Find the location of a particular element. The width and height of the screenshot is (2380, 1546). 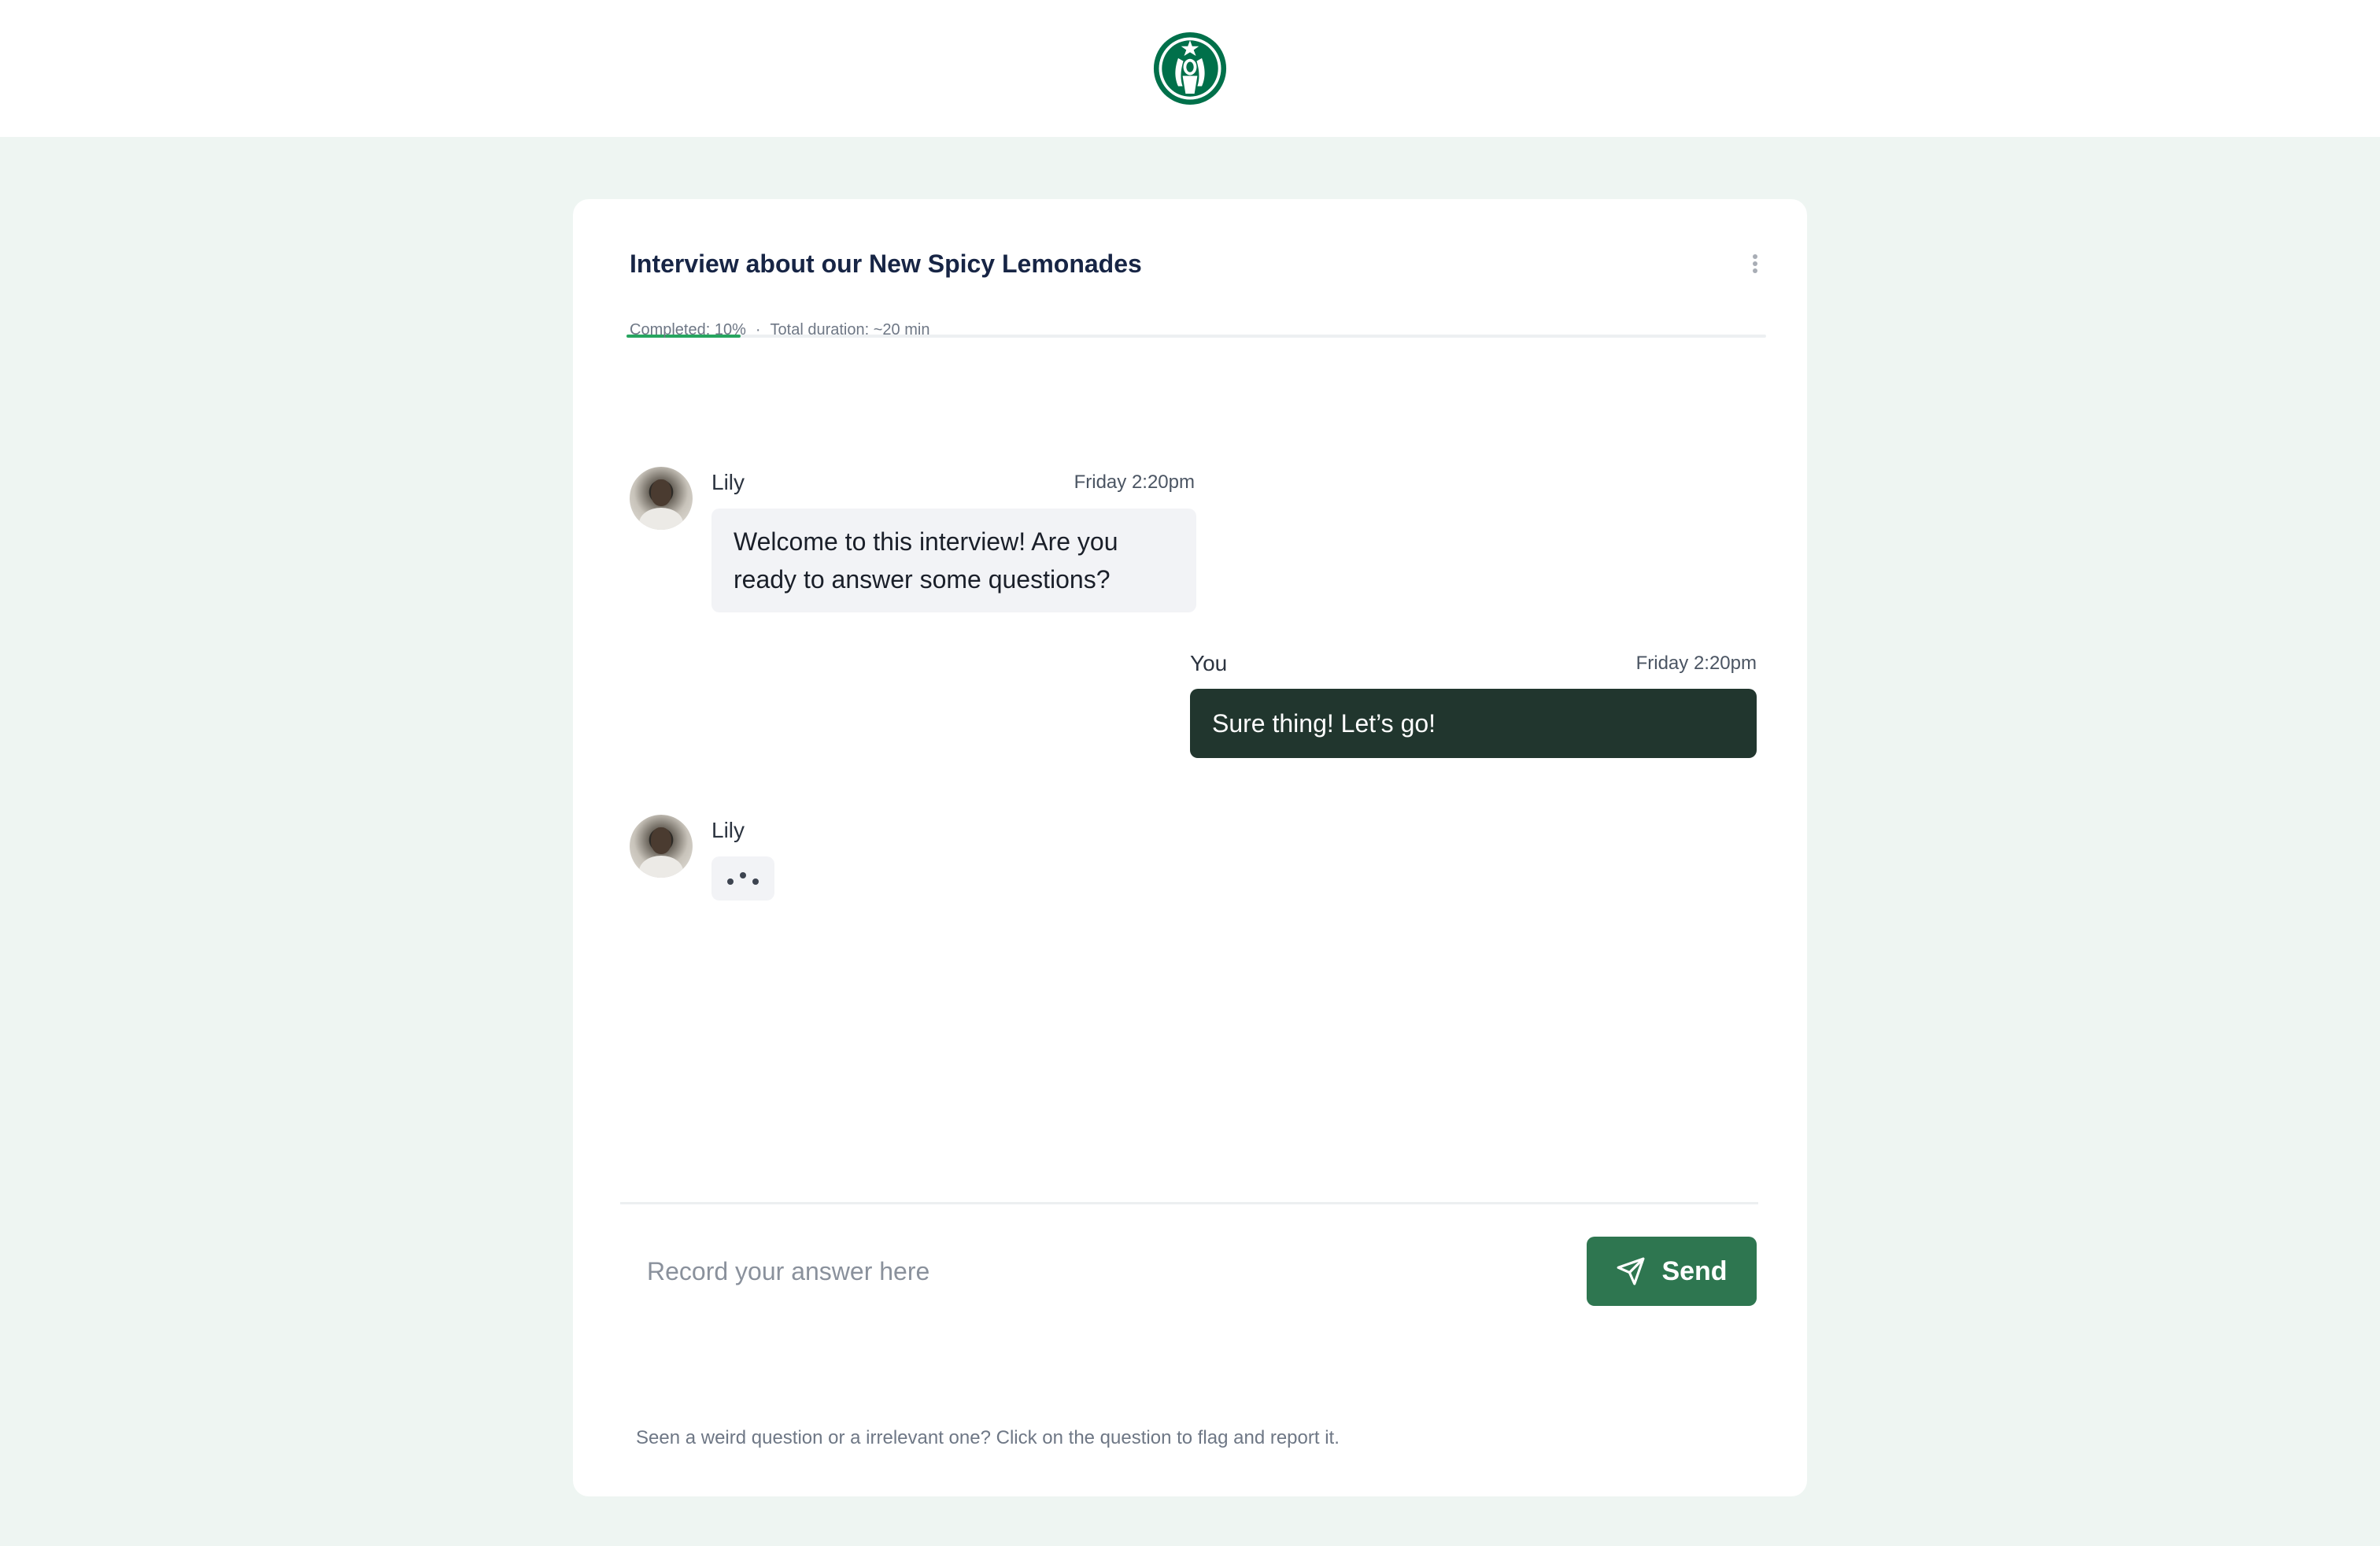

typing-indicator is located at coordinates (742, 878).